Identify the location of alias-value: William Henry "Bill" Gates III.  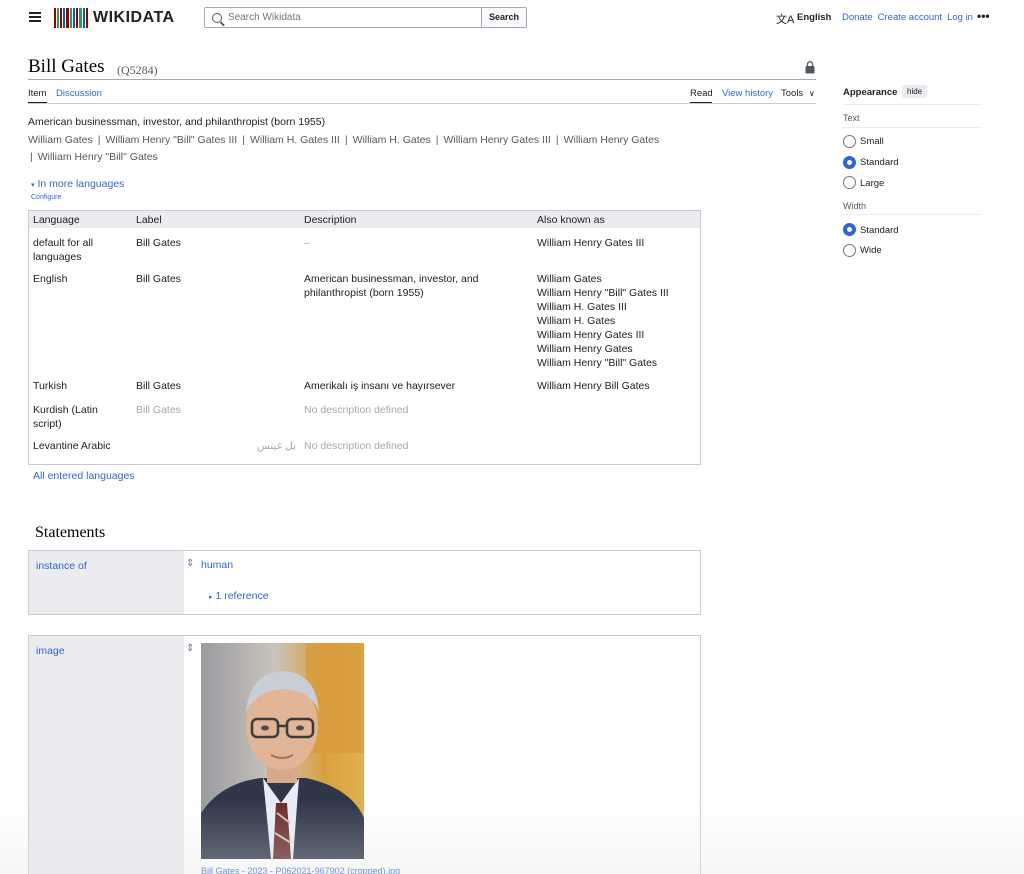
(603, 293).